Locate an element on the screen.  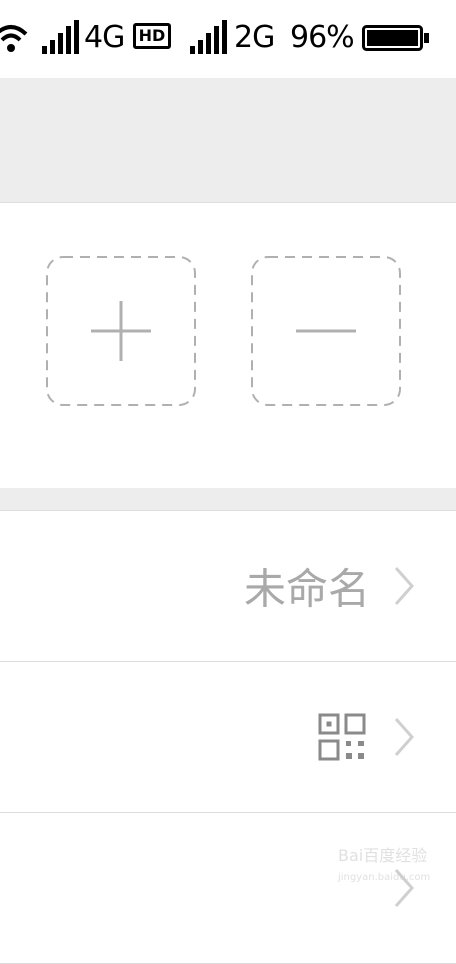
status-bar: 4G HD 2G 96% is located at coordinates (228, 39).